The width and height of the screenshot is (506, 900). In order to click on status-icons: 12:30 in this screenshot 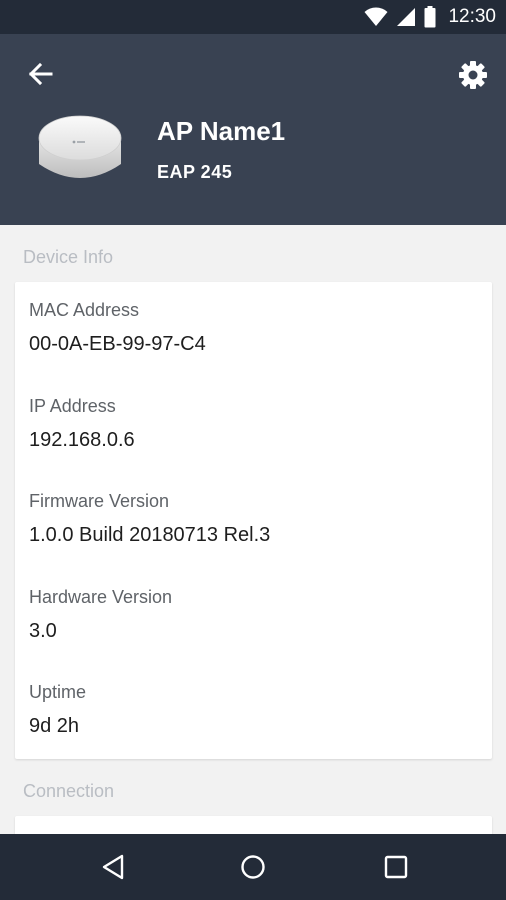, I will do `click(430, 17)`.